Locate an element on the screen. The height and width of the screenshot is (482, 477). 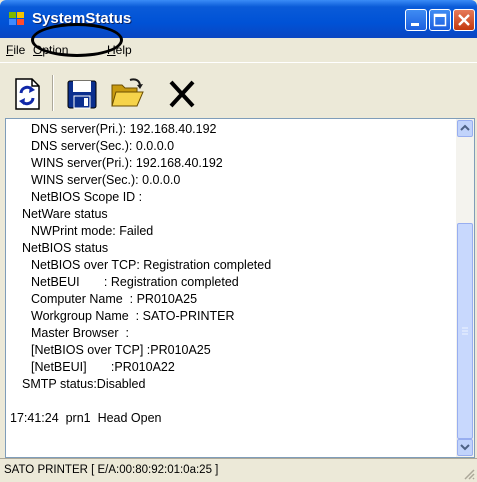
title-bar: SystemStatus is located at coordinates (238, 19).